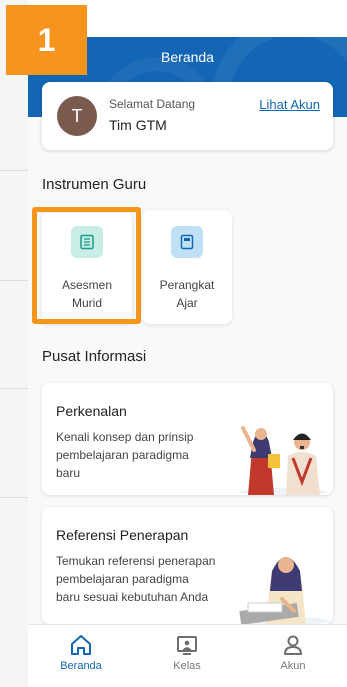  I want to click on step-badge: 1, so click(46, 40).